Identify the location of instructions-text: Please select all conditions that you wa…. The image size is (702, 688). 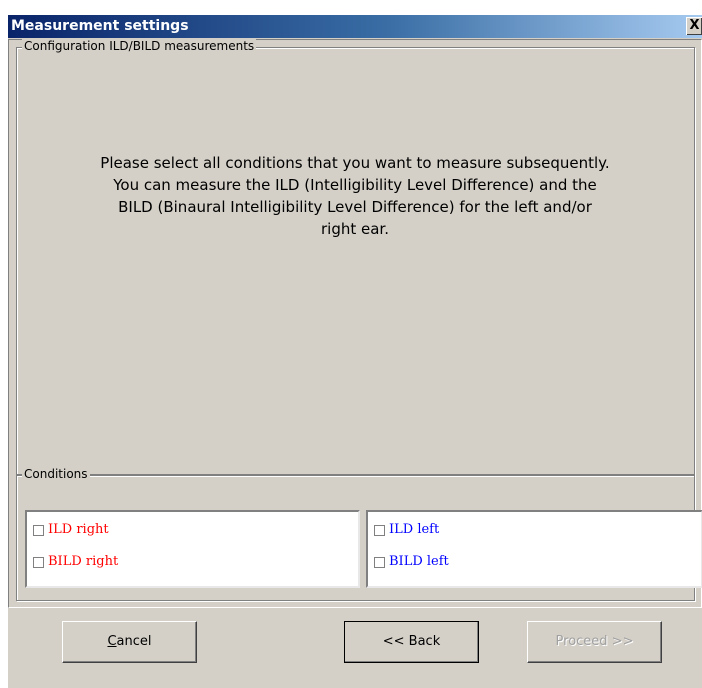
(355, 196).